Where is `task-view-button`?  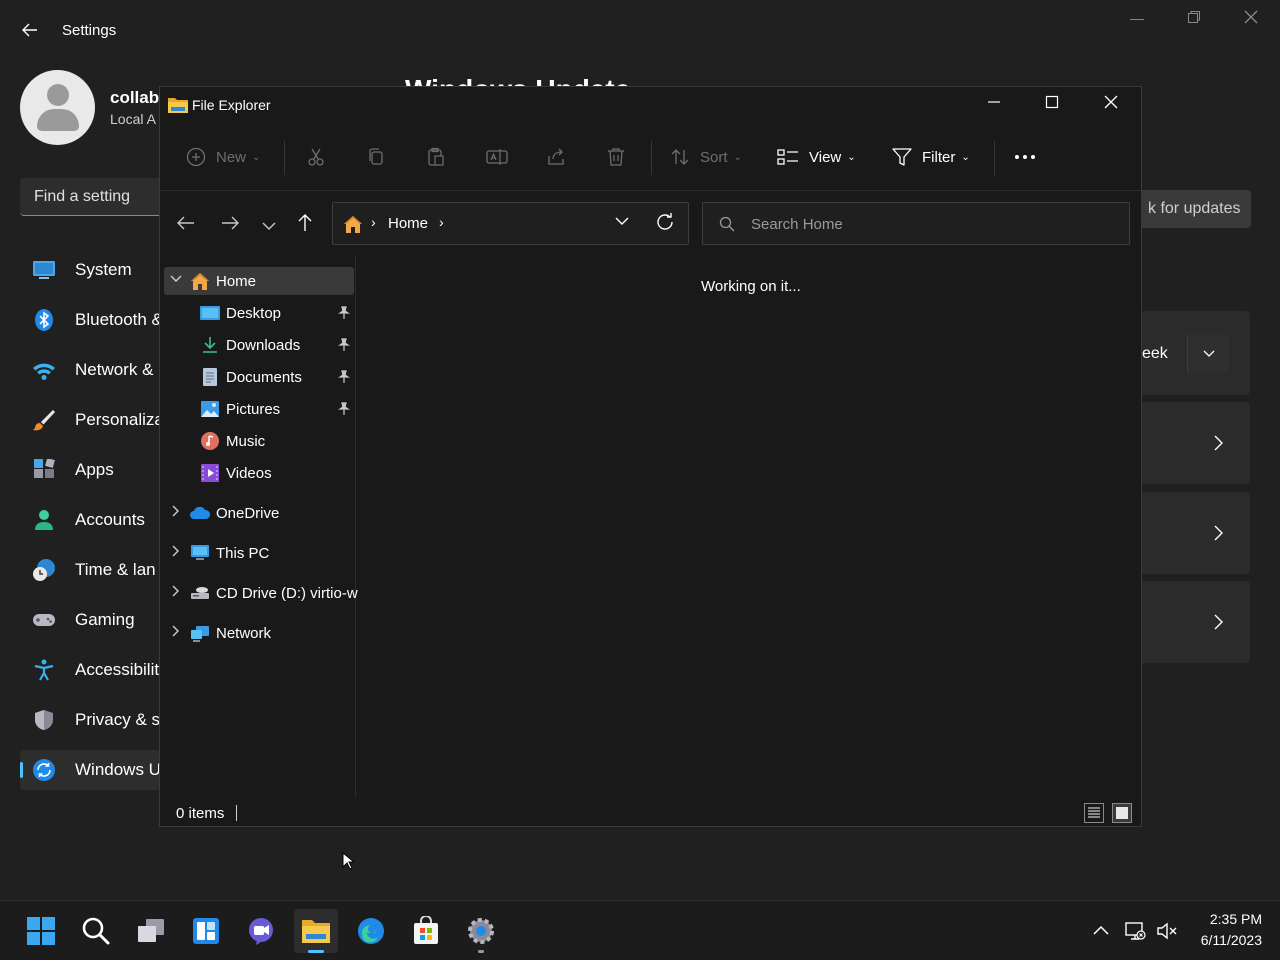
task-view-button is located at coordinates (151, 931).